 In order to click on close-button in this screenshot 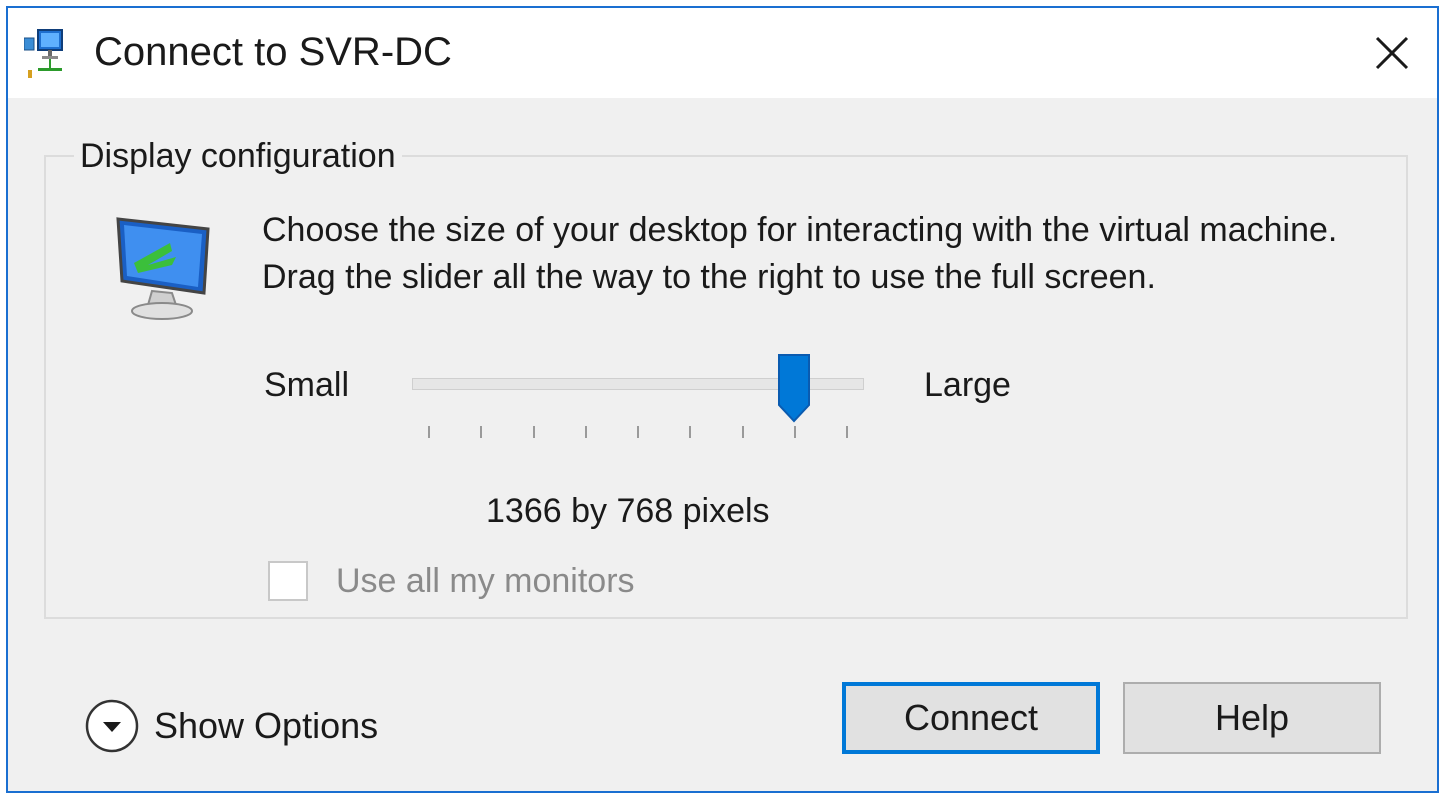, I will do `click(1392, 53)`.